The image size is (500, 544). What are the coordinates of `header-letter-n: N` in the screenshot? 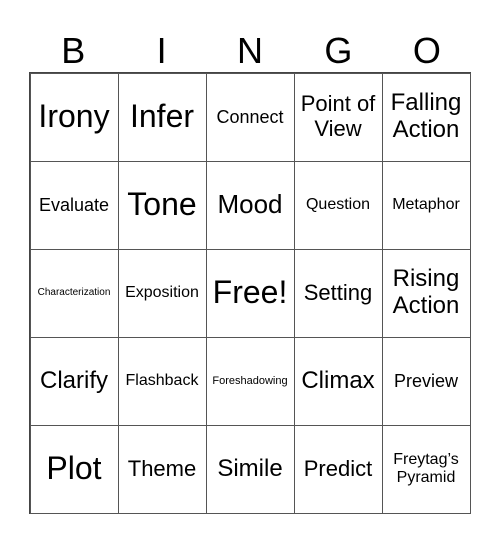 It's located at (250, 50).